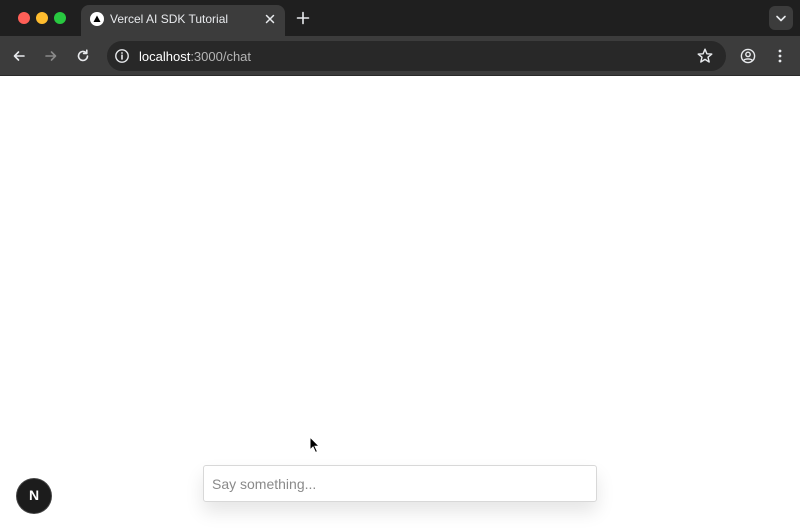 This screenshot has height=530, width=800. Describe the element at coordinates (97, 19) in the screenshot. I see `vercel-triangle-icon` at that location.